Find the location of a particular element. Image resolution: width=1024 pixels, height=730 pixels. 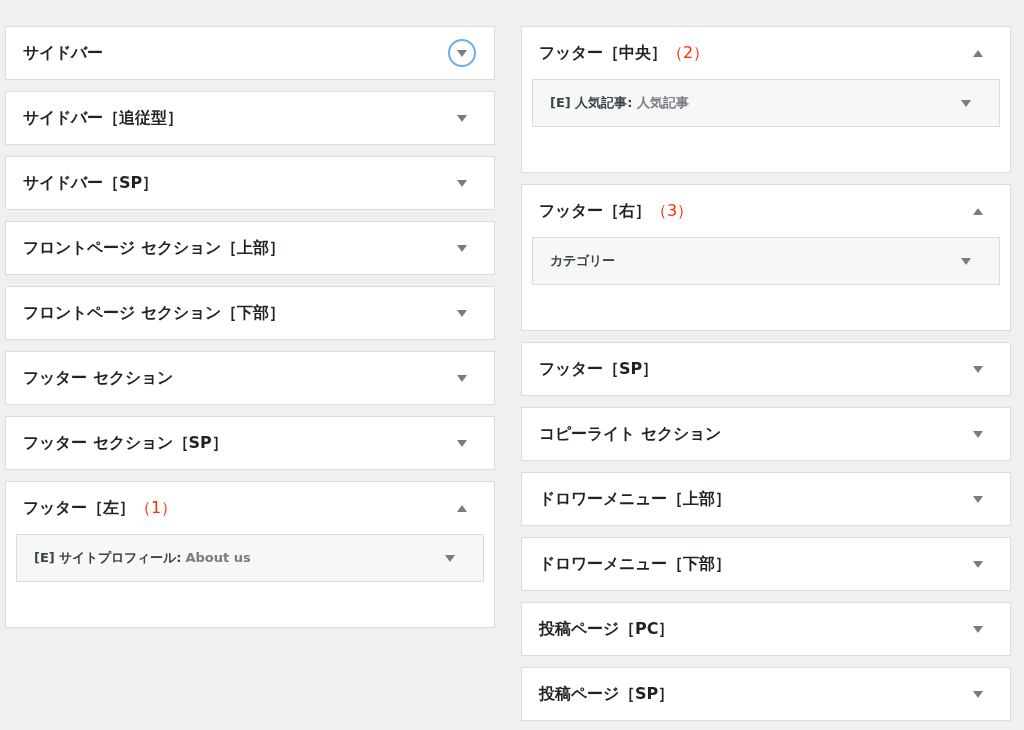

widget-area-title: ドロワーメニュー［下部］ is located at coordinates (635, 564).